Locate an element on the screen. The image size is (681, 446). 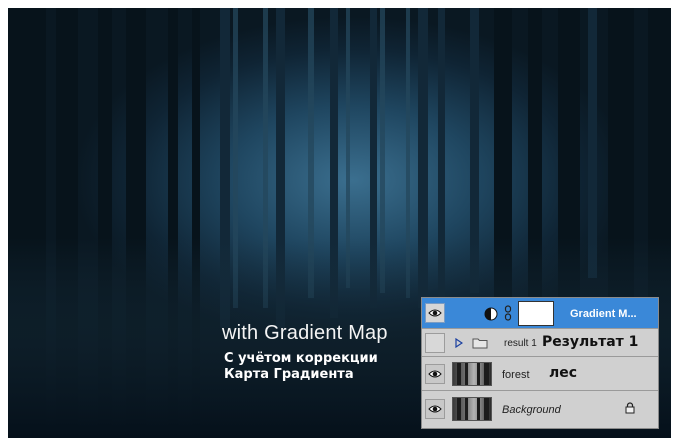
caption-russian-line-2: Карта Градиента is located at coordinates (289, 374).